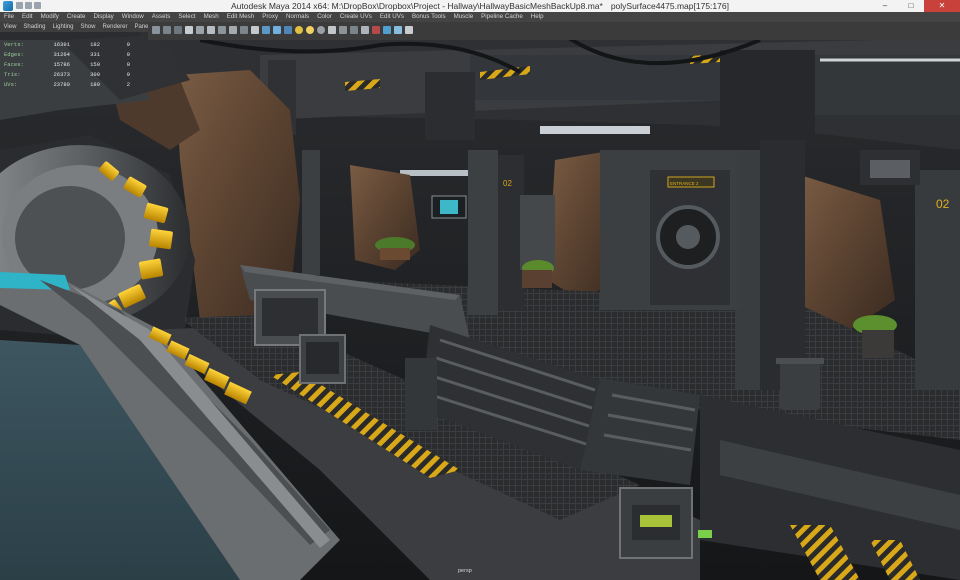  I want to click on camera-select-icon, so click(156, 30).